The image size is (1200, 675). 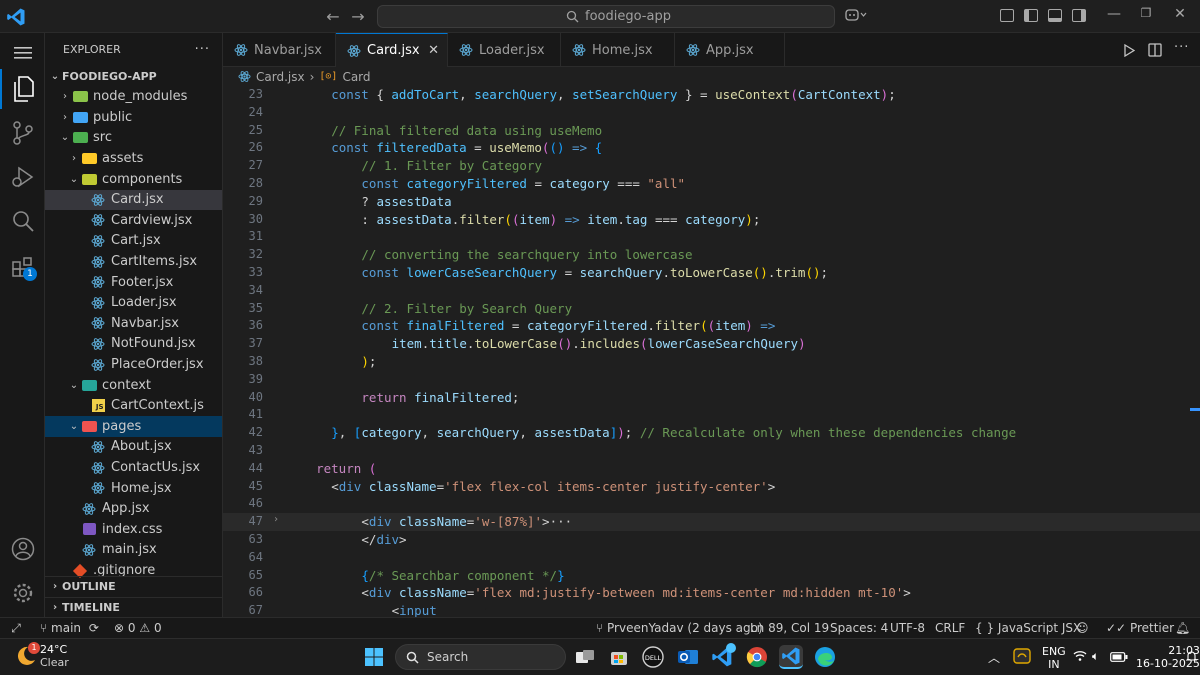 I want to click on editor-tab: App.jsx, so click(x=730, y=50).